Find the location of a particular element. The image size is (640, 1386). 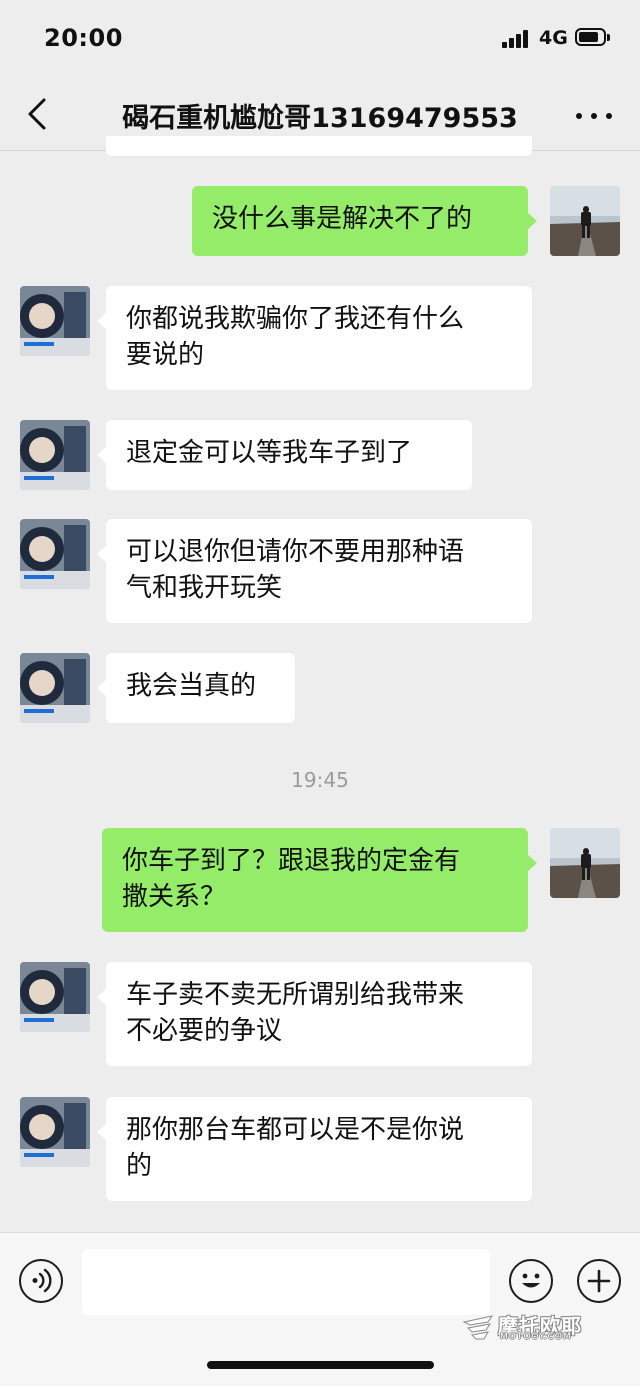

home-indicator is located at coordinates (320, 1365).